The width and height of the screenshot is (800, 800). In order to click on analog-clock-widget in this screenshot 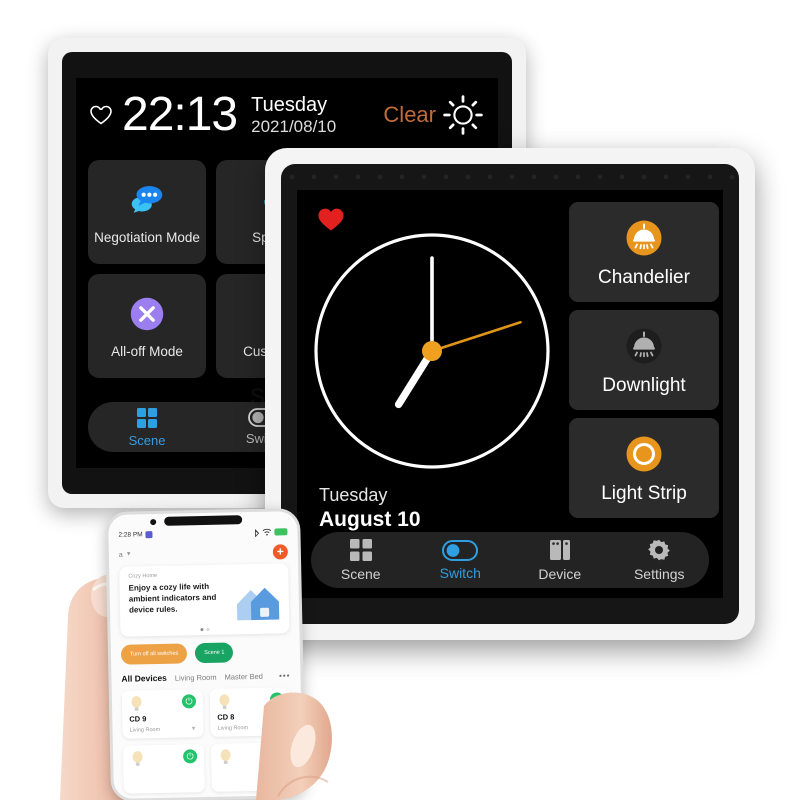, I will do `click(432, 351)`.